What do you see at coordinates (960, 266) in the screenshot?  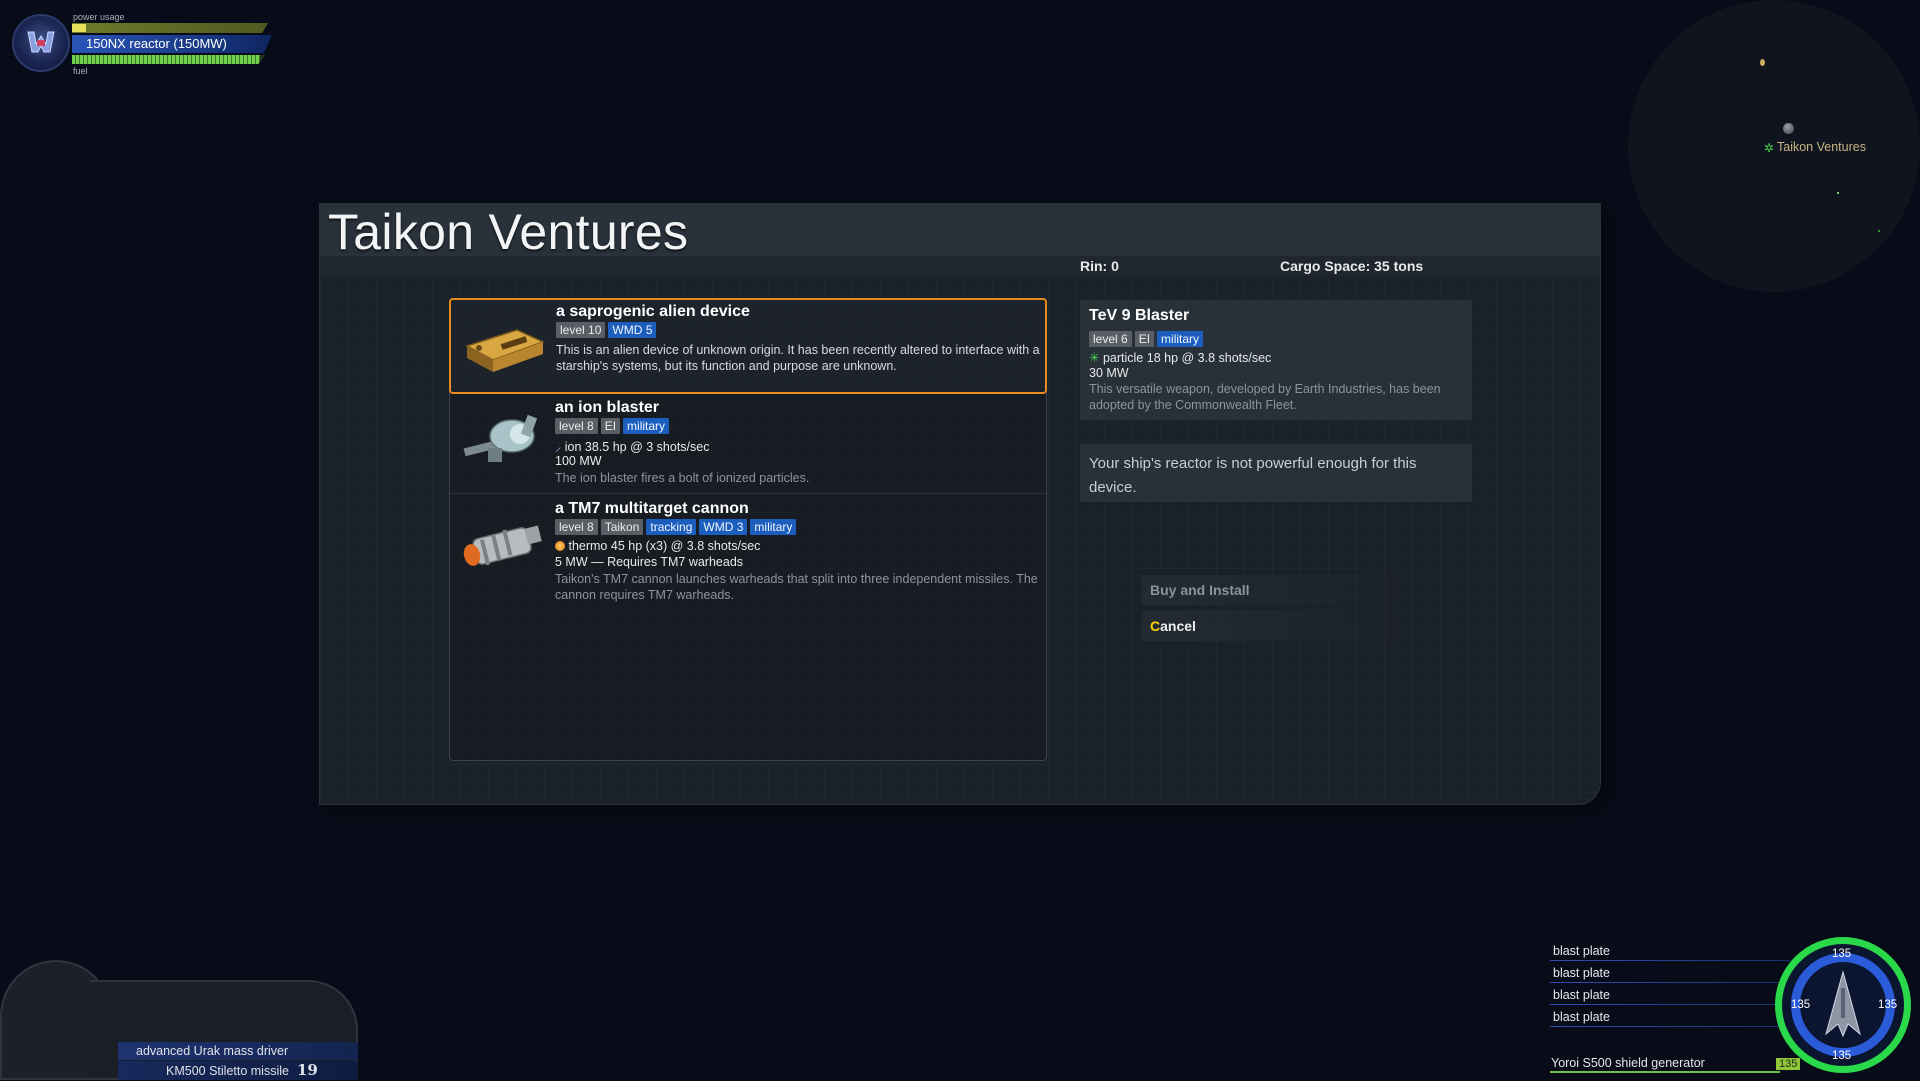 I see `dock-status-bar: Rin: 0 Cargo Space: 35 tons` at bounding box center [960, 266].